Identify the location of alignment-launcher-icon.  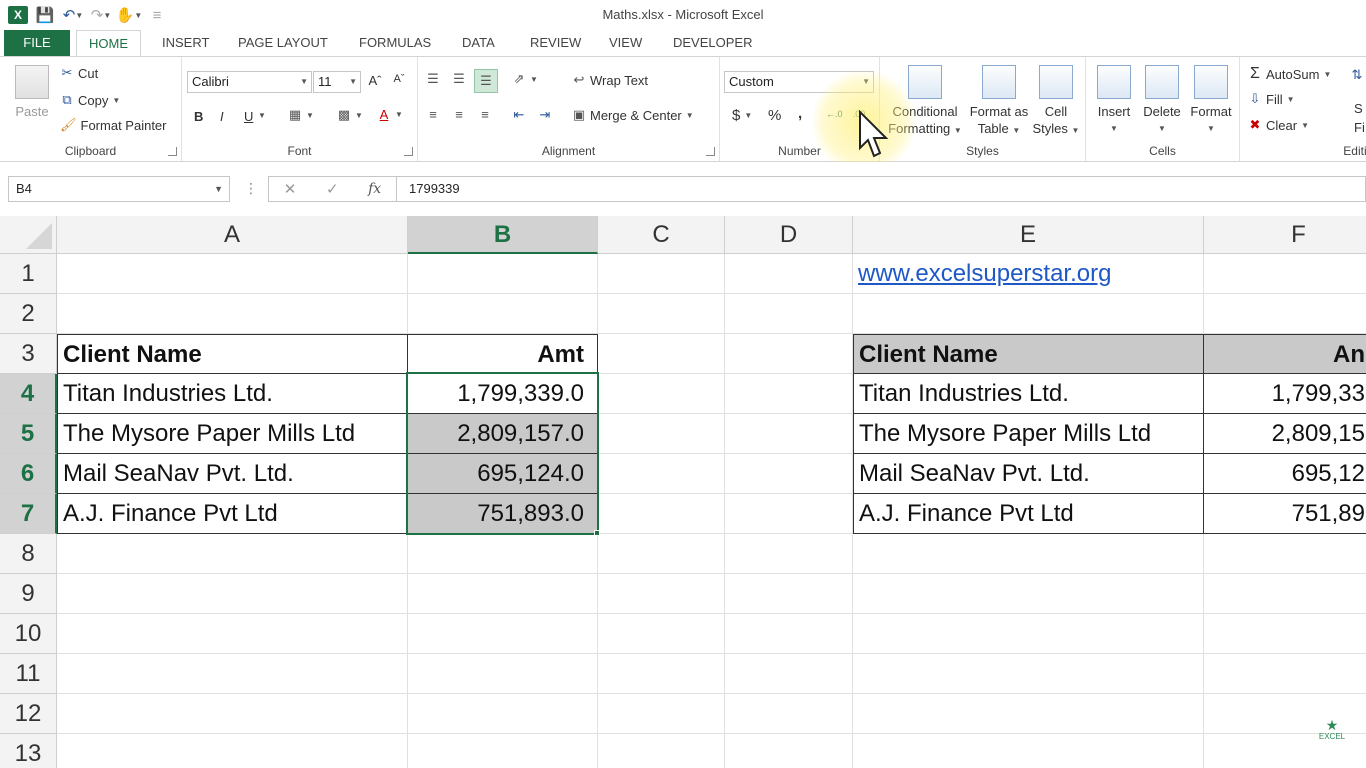
(710, 151).